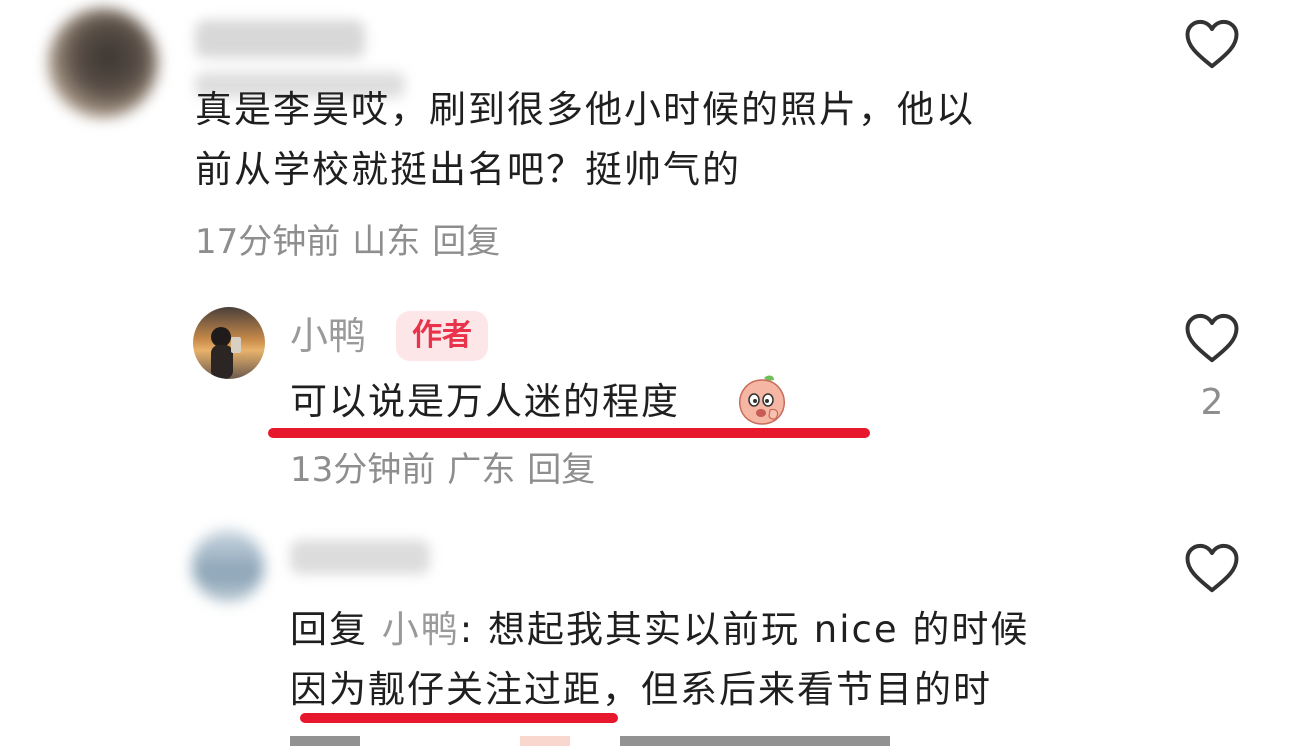 Image resolution: width=1290 pixels, height=746 pixels. Describe the element at coordinates (590, 741) in the screenshot. I see `cutoff-text-fragment` at that location.